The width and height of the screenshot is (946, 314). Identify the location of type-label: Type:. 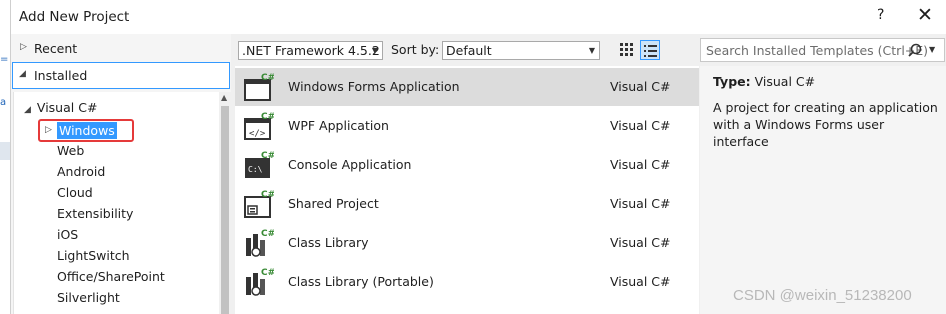
(732, 81).